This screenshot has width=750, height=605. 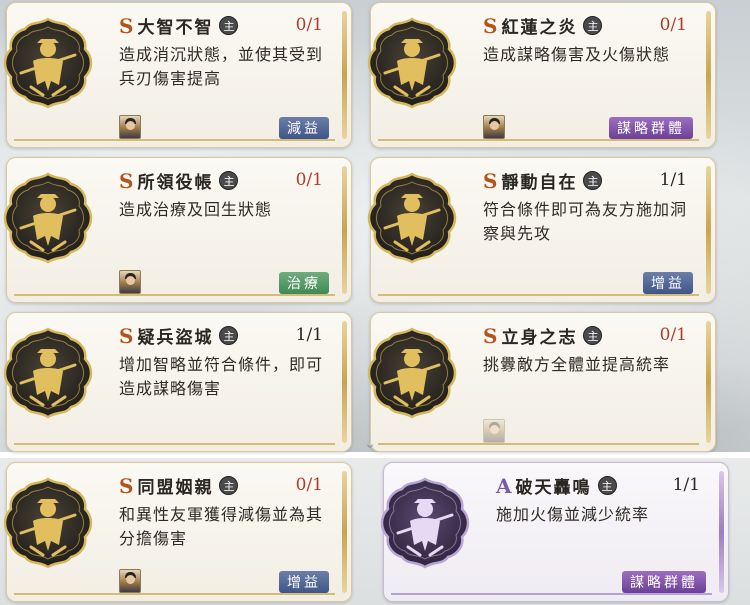 I want to click on skill-header: S 大智不智 主, so click(x=179, y=25).